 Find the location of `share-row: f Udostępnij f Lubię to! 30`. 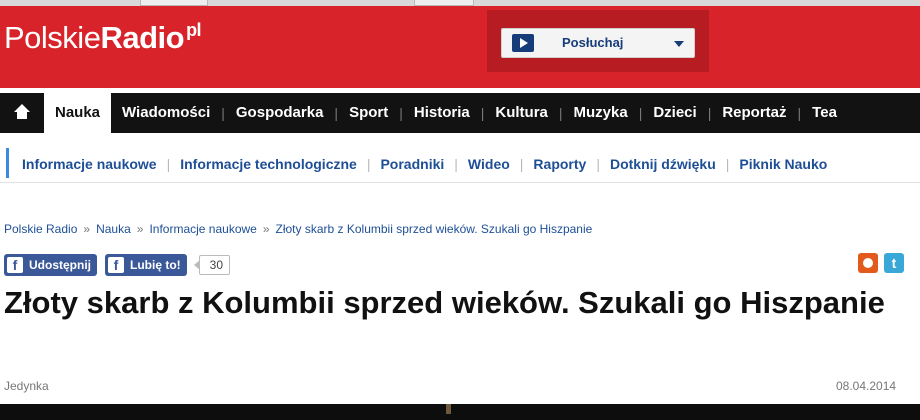

share-row: f Udostępnij f Lubię to! 30 is located at coordinates (117, 265).